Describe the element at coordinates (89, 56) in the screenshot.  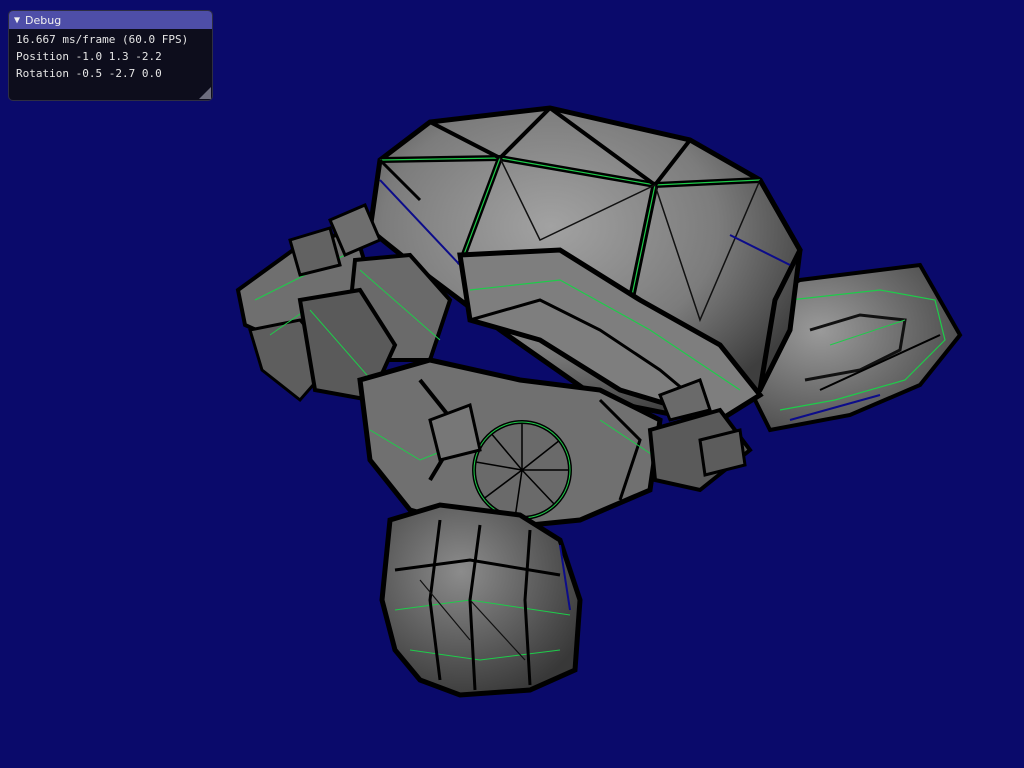
I see `camera-position-text: Position -1.0 1.3 -2.2` at that location.